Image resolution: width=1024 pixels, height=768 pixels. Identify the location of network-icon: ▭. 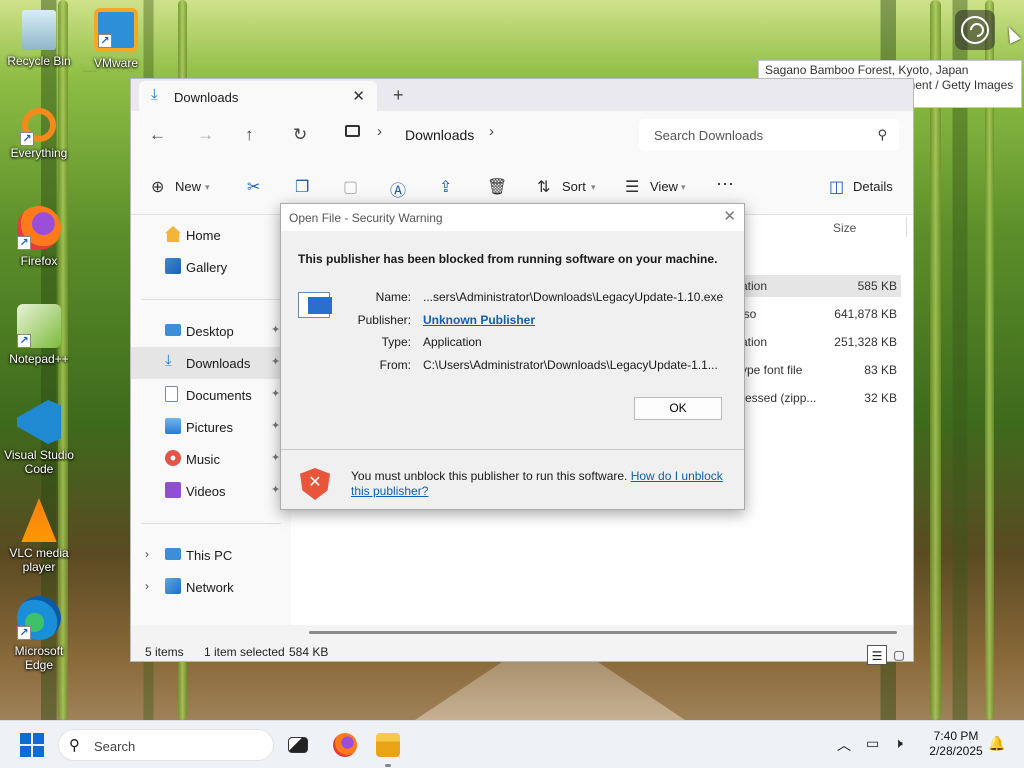
(872, 743).